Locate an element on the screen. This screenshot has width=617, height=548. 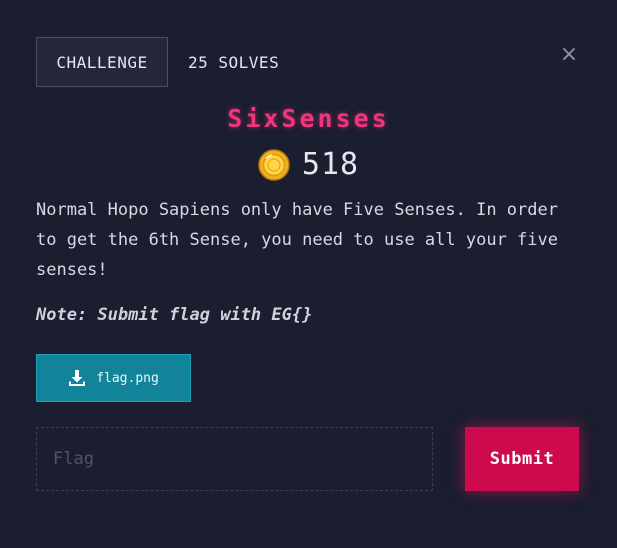
coin-icon is located at coordinates (274, 164).